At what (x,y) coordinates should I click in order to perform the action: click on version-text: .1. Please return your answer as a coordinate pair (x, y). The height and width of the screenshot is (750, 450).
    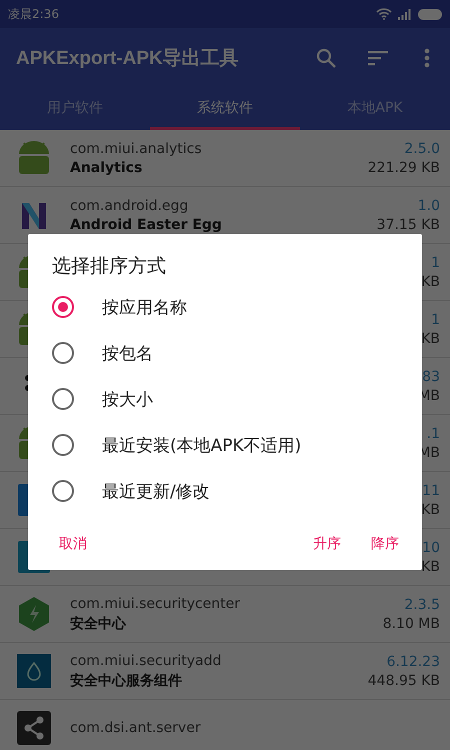
    Looking at the image, I should click on (433, 434).